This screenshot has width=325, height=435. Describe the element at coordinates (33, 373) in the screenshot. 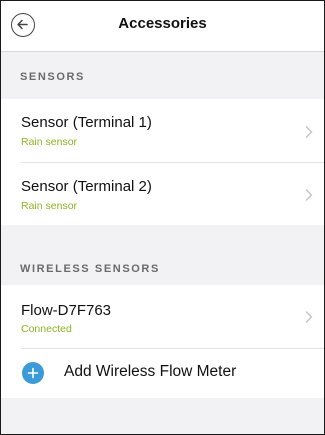

I see `plus-icon` at that location.